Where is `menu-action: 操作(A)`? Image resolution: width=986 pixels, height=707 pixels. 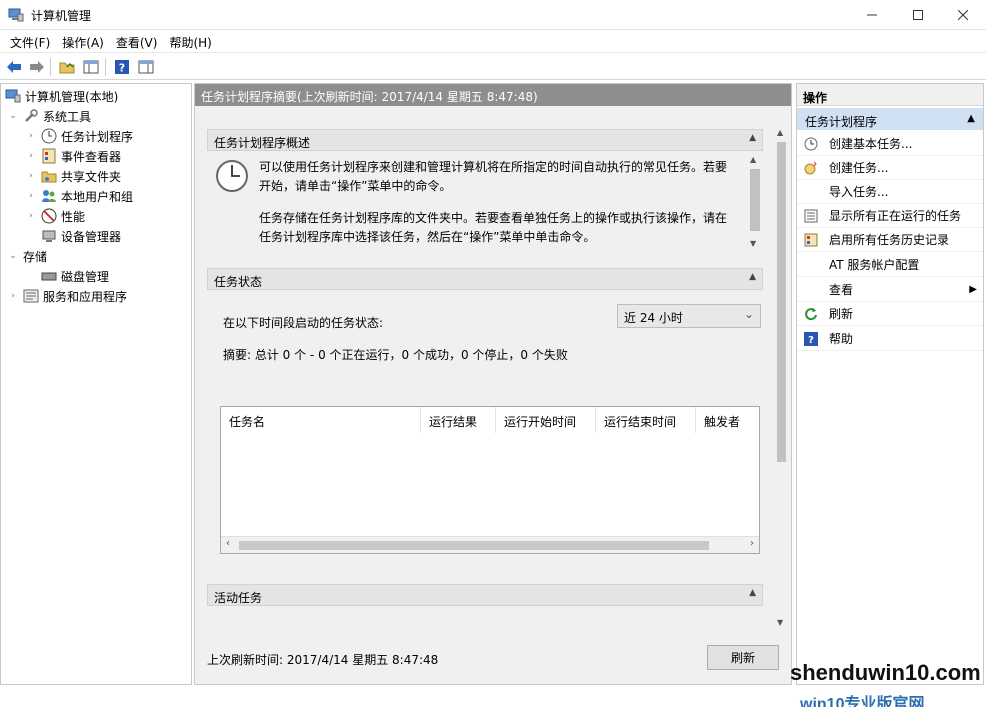
menu-action: 操作(A) is located at coordinates (83, 41).